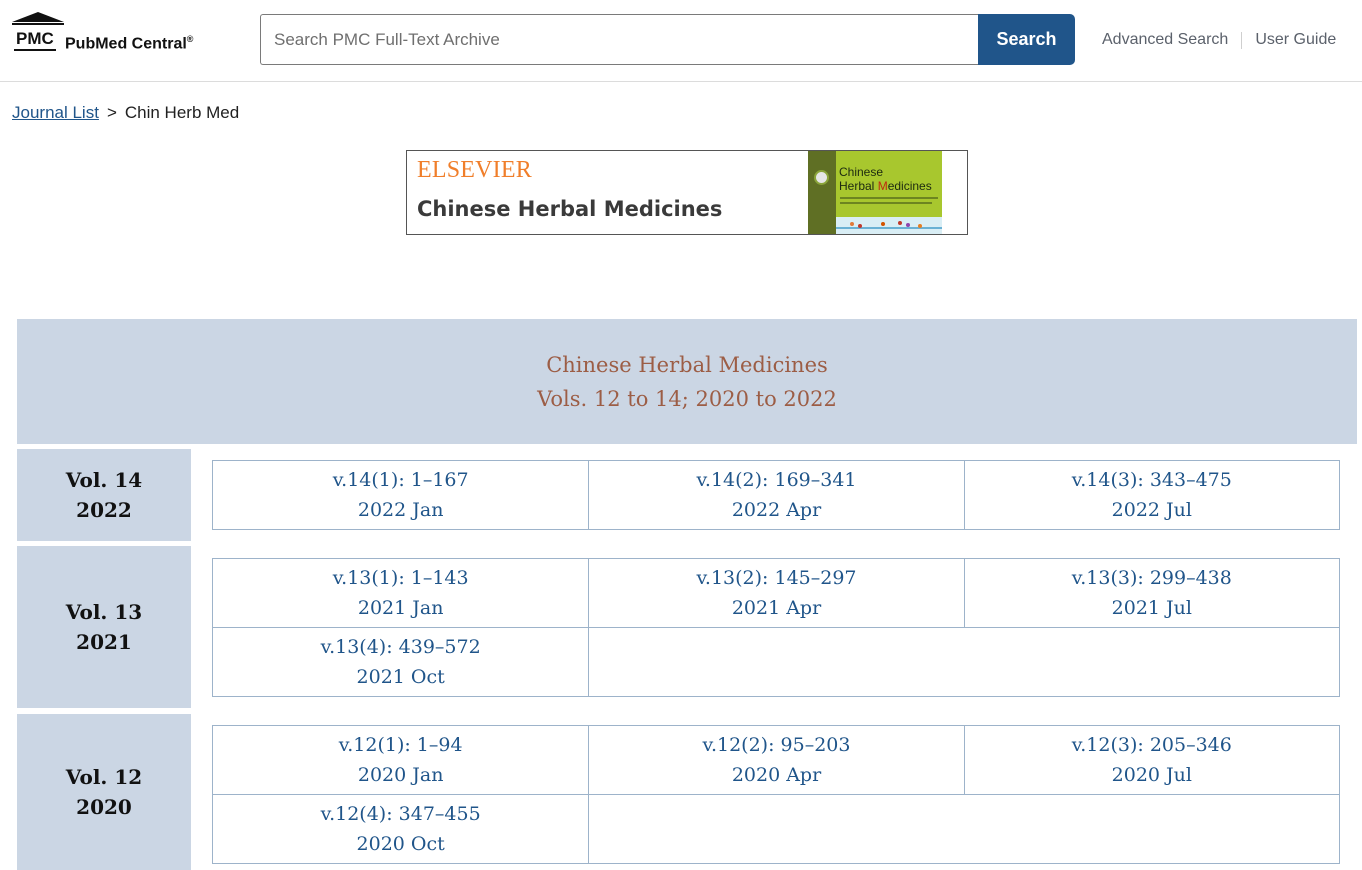 Image resolution: width=1362 pixels, height=870 pixels. What do you see at coordinates (104, 642) in the screenshot?
I see `volume-year: 2021` at bounding box center [104, 642].